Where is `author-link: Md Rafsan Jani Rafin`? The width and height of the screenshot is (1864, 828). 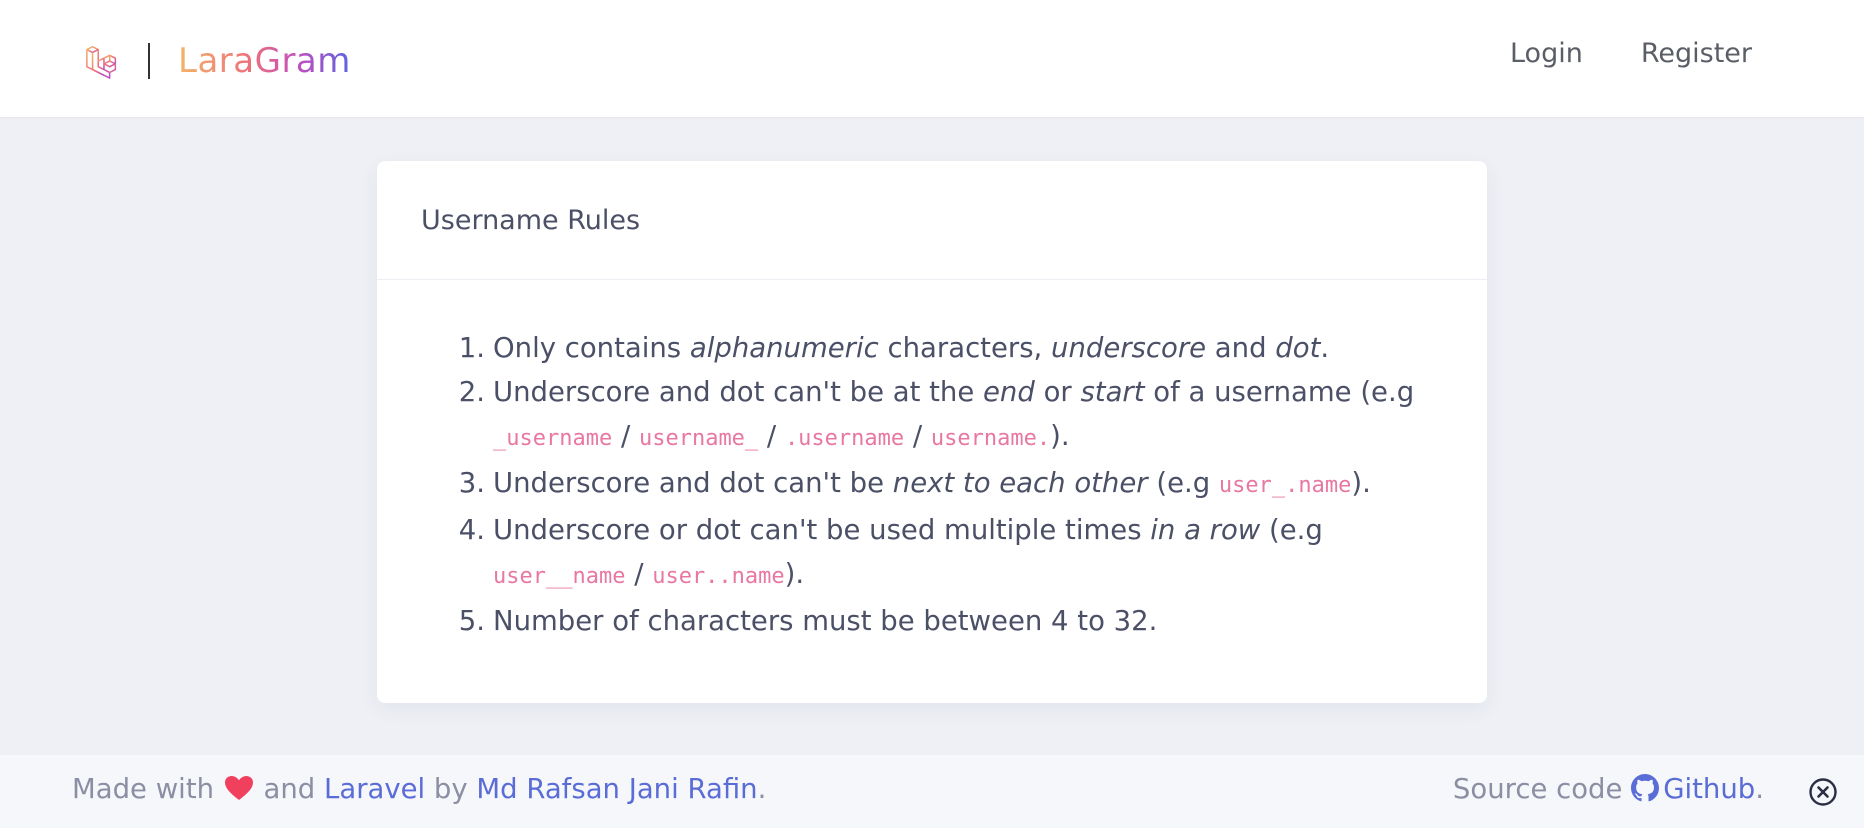
author-link: Md Rafsan Jani Rafin is located at coordinates (616, 789).